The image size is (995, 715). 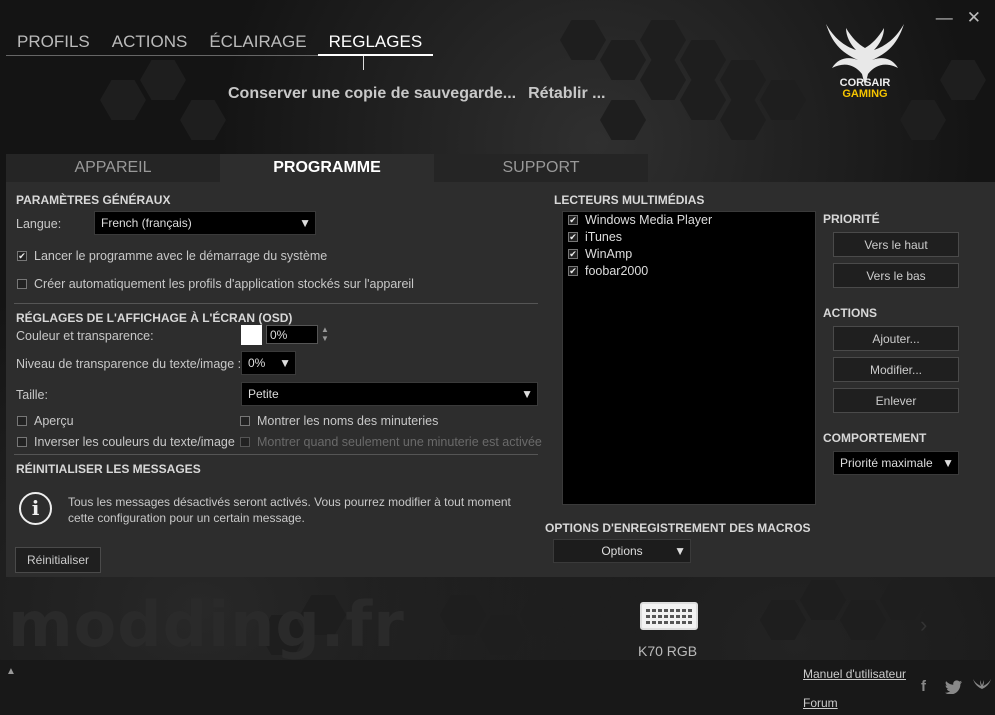 I want to click on auto-profiles-checkbox, so click(x=22, y=284).